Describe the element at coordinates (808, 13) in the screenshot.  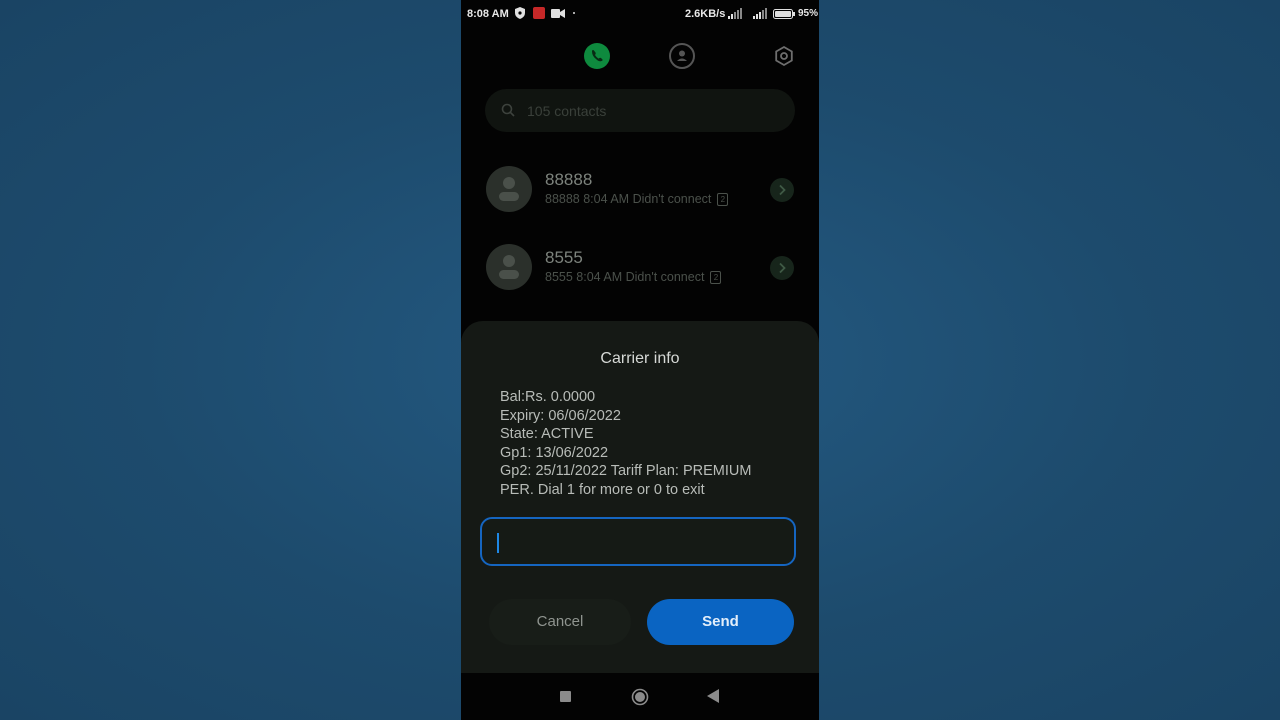
I see `battery-percent: 95%` at that location.